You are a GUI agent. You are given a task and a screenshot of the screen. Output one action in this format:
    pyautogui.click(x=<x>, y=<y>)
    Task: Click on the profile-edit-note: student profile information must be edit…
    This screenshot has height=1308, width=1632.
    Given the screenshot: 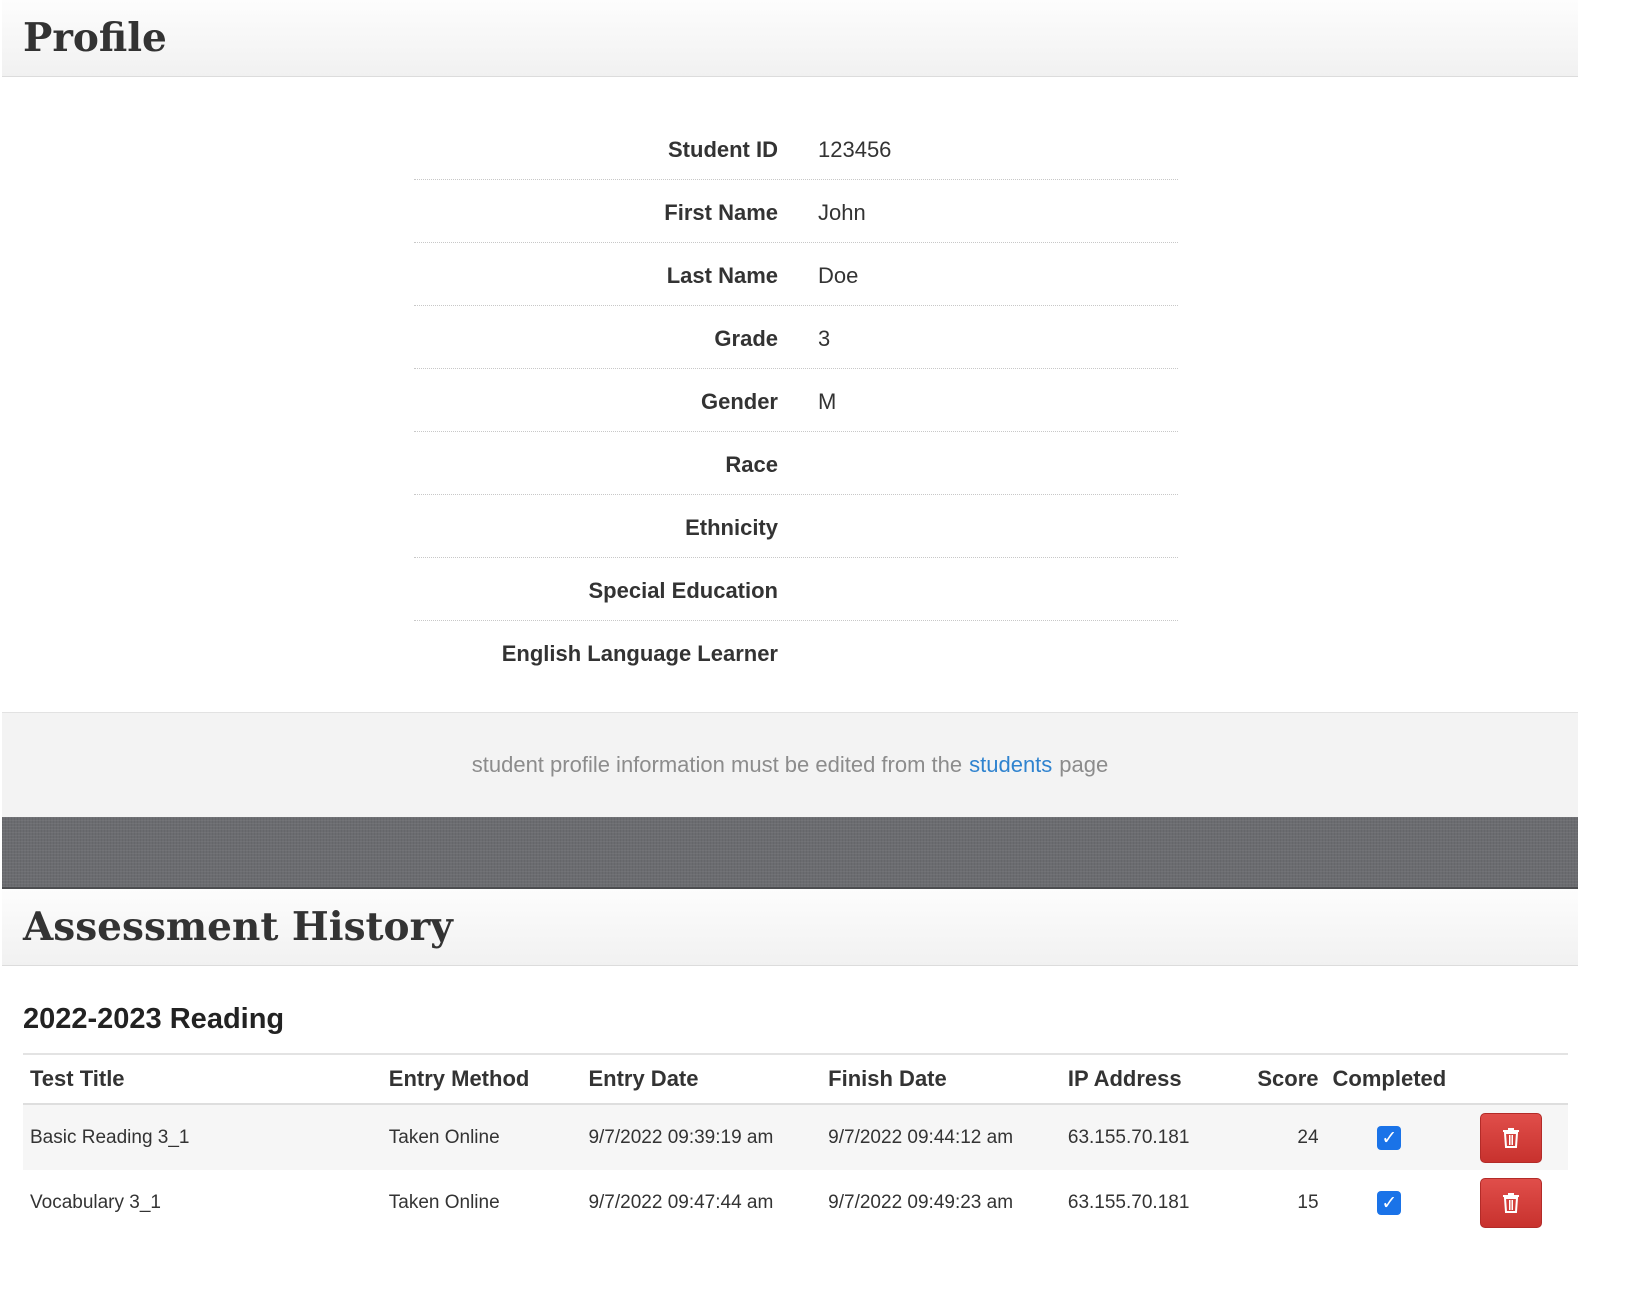 What is the action you would take?
    pyautogui.click(x=790, y=764)
    